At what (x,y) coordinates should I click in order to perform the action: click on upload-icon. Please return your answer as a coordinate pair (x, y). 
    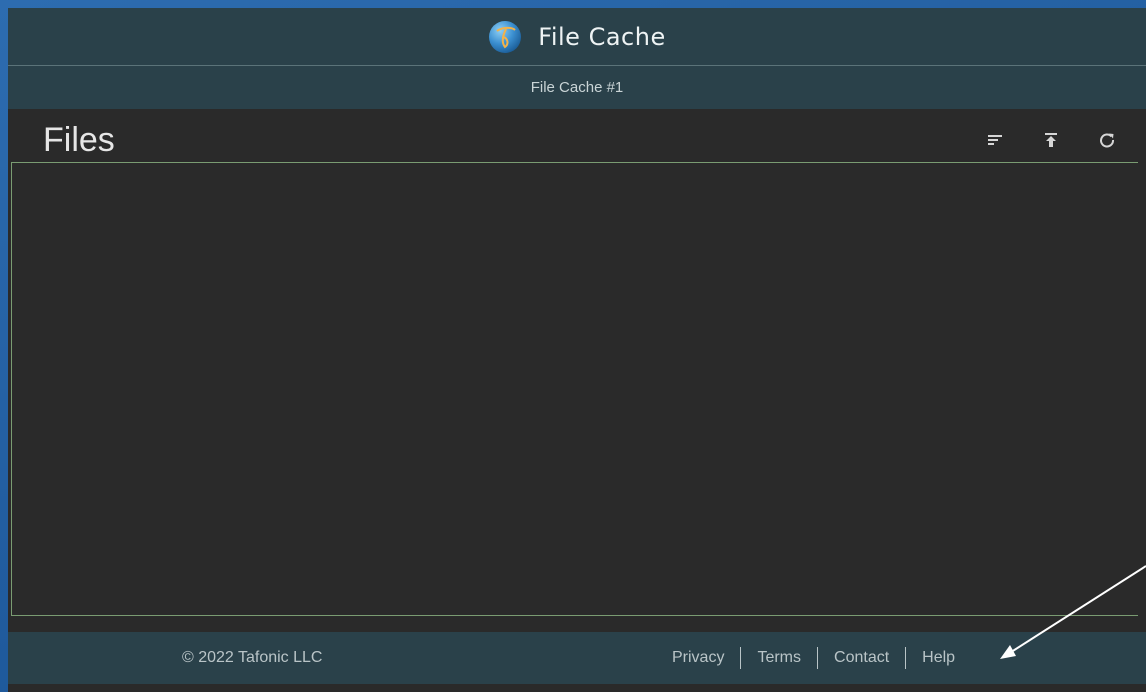
    Looking at the image, I should click on (1051, 140).